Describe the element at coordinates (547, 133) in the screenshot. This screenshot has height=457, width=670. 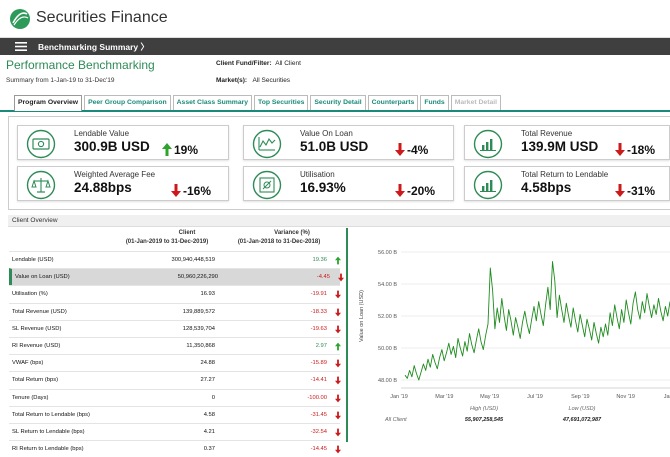
I see `kpi-label: Total Revenue` at that location.